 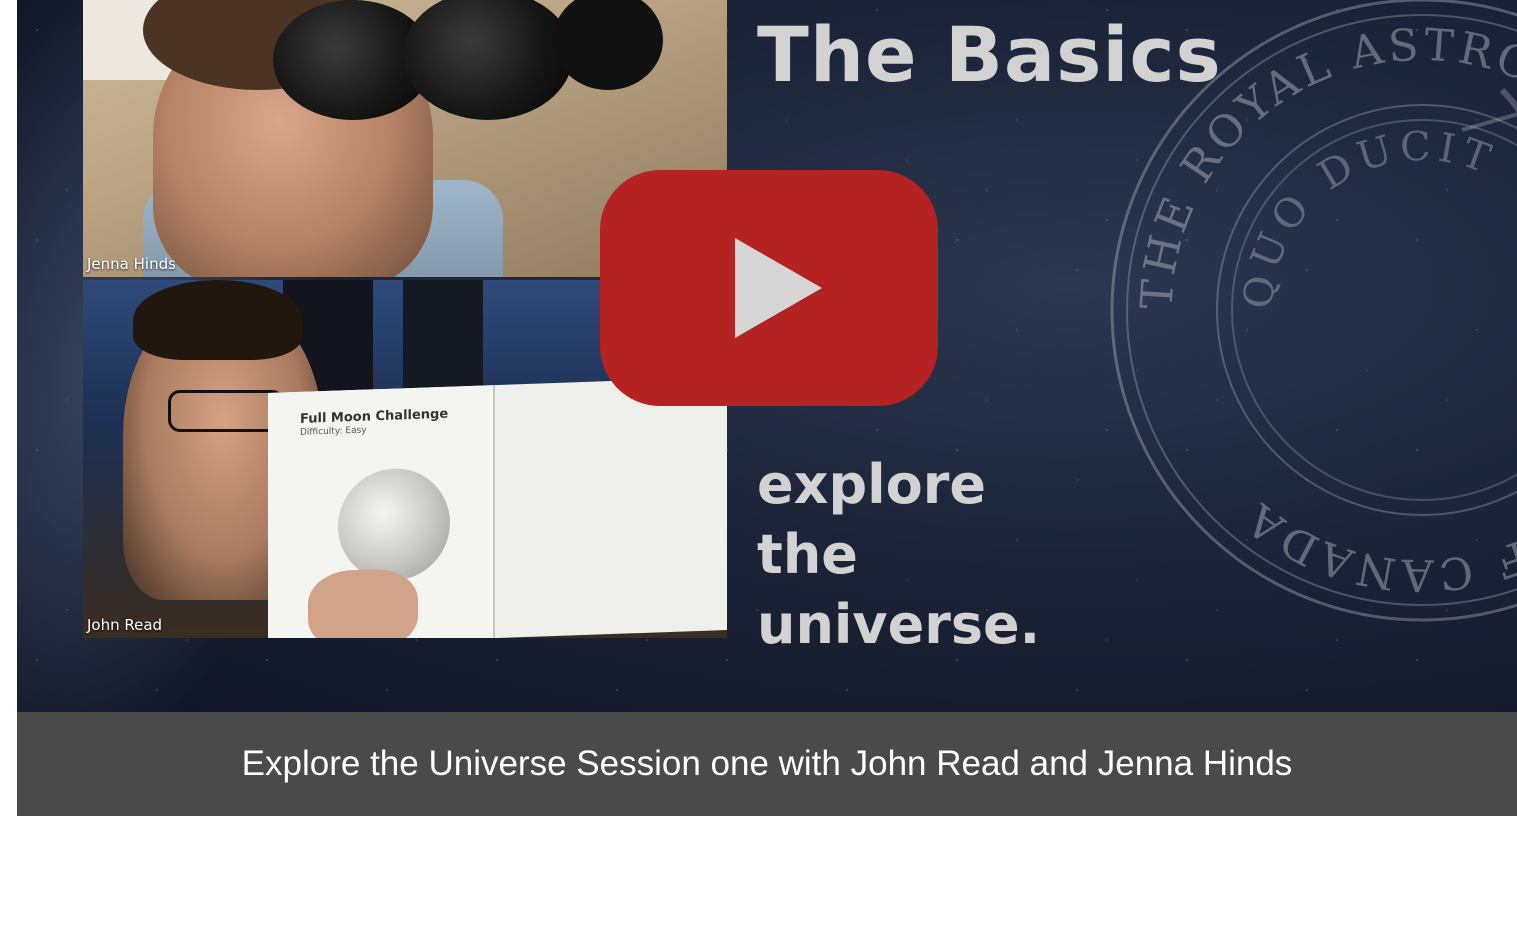 What do you see at coordinates (374, 416) in the screenshot?
I see `book-title: Full Moon Challenge` at bounding box center [374, 416].